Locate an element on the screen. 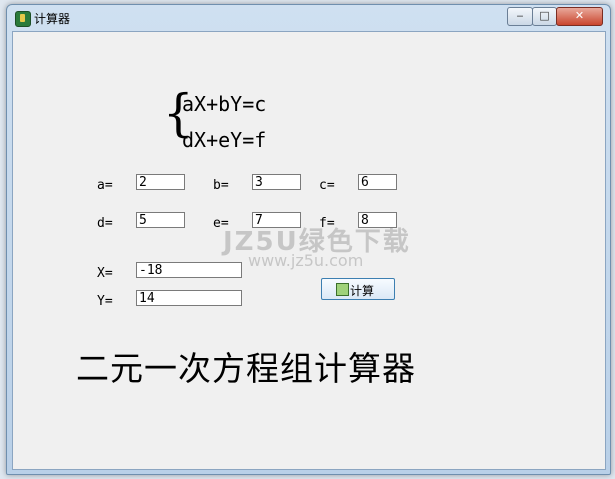 The width and height of the screenshot is (615, 479). calculator-icon is located at coordinates (342, 289).